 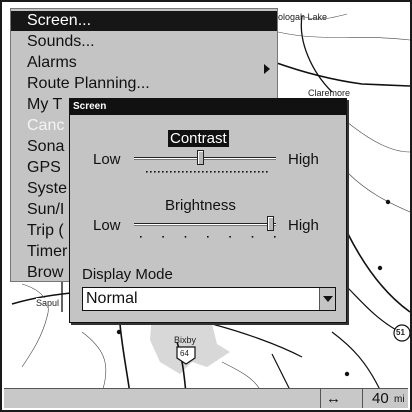 What do you see at coordinates (303, 159) in the screenshot?
I see `contrast-high-label: High` at bounding box center [303, 159].